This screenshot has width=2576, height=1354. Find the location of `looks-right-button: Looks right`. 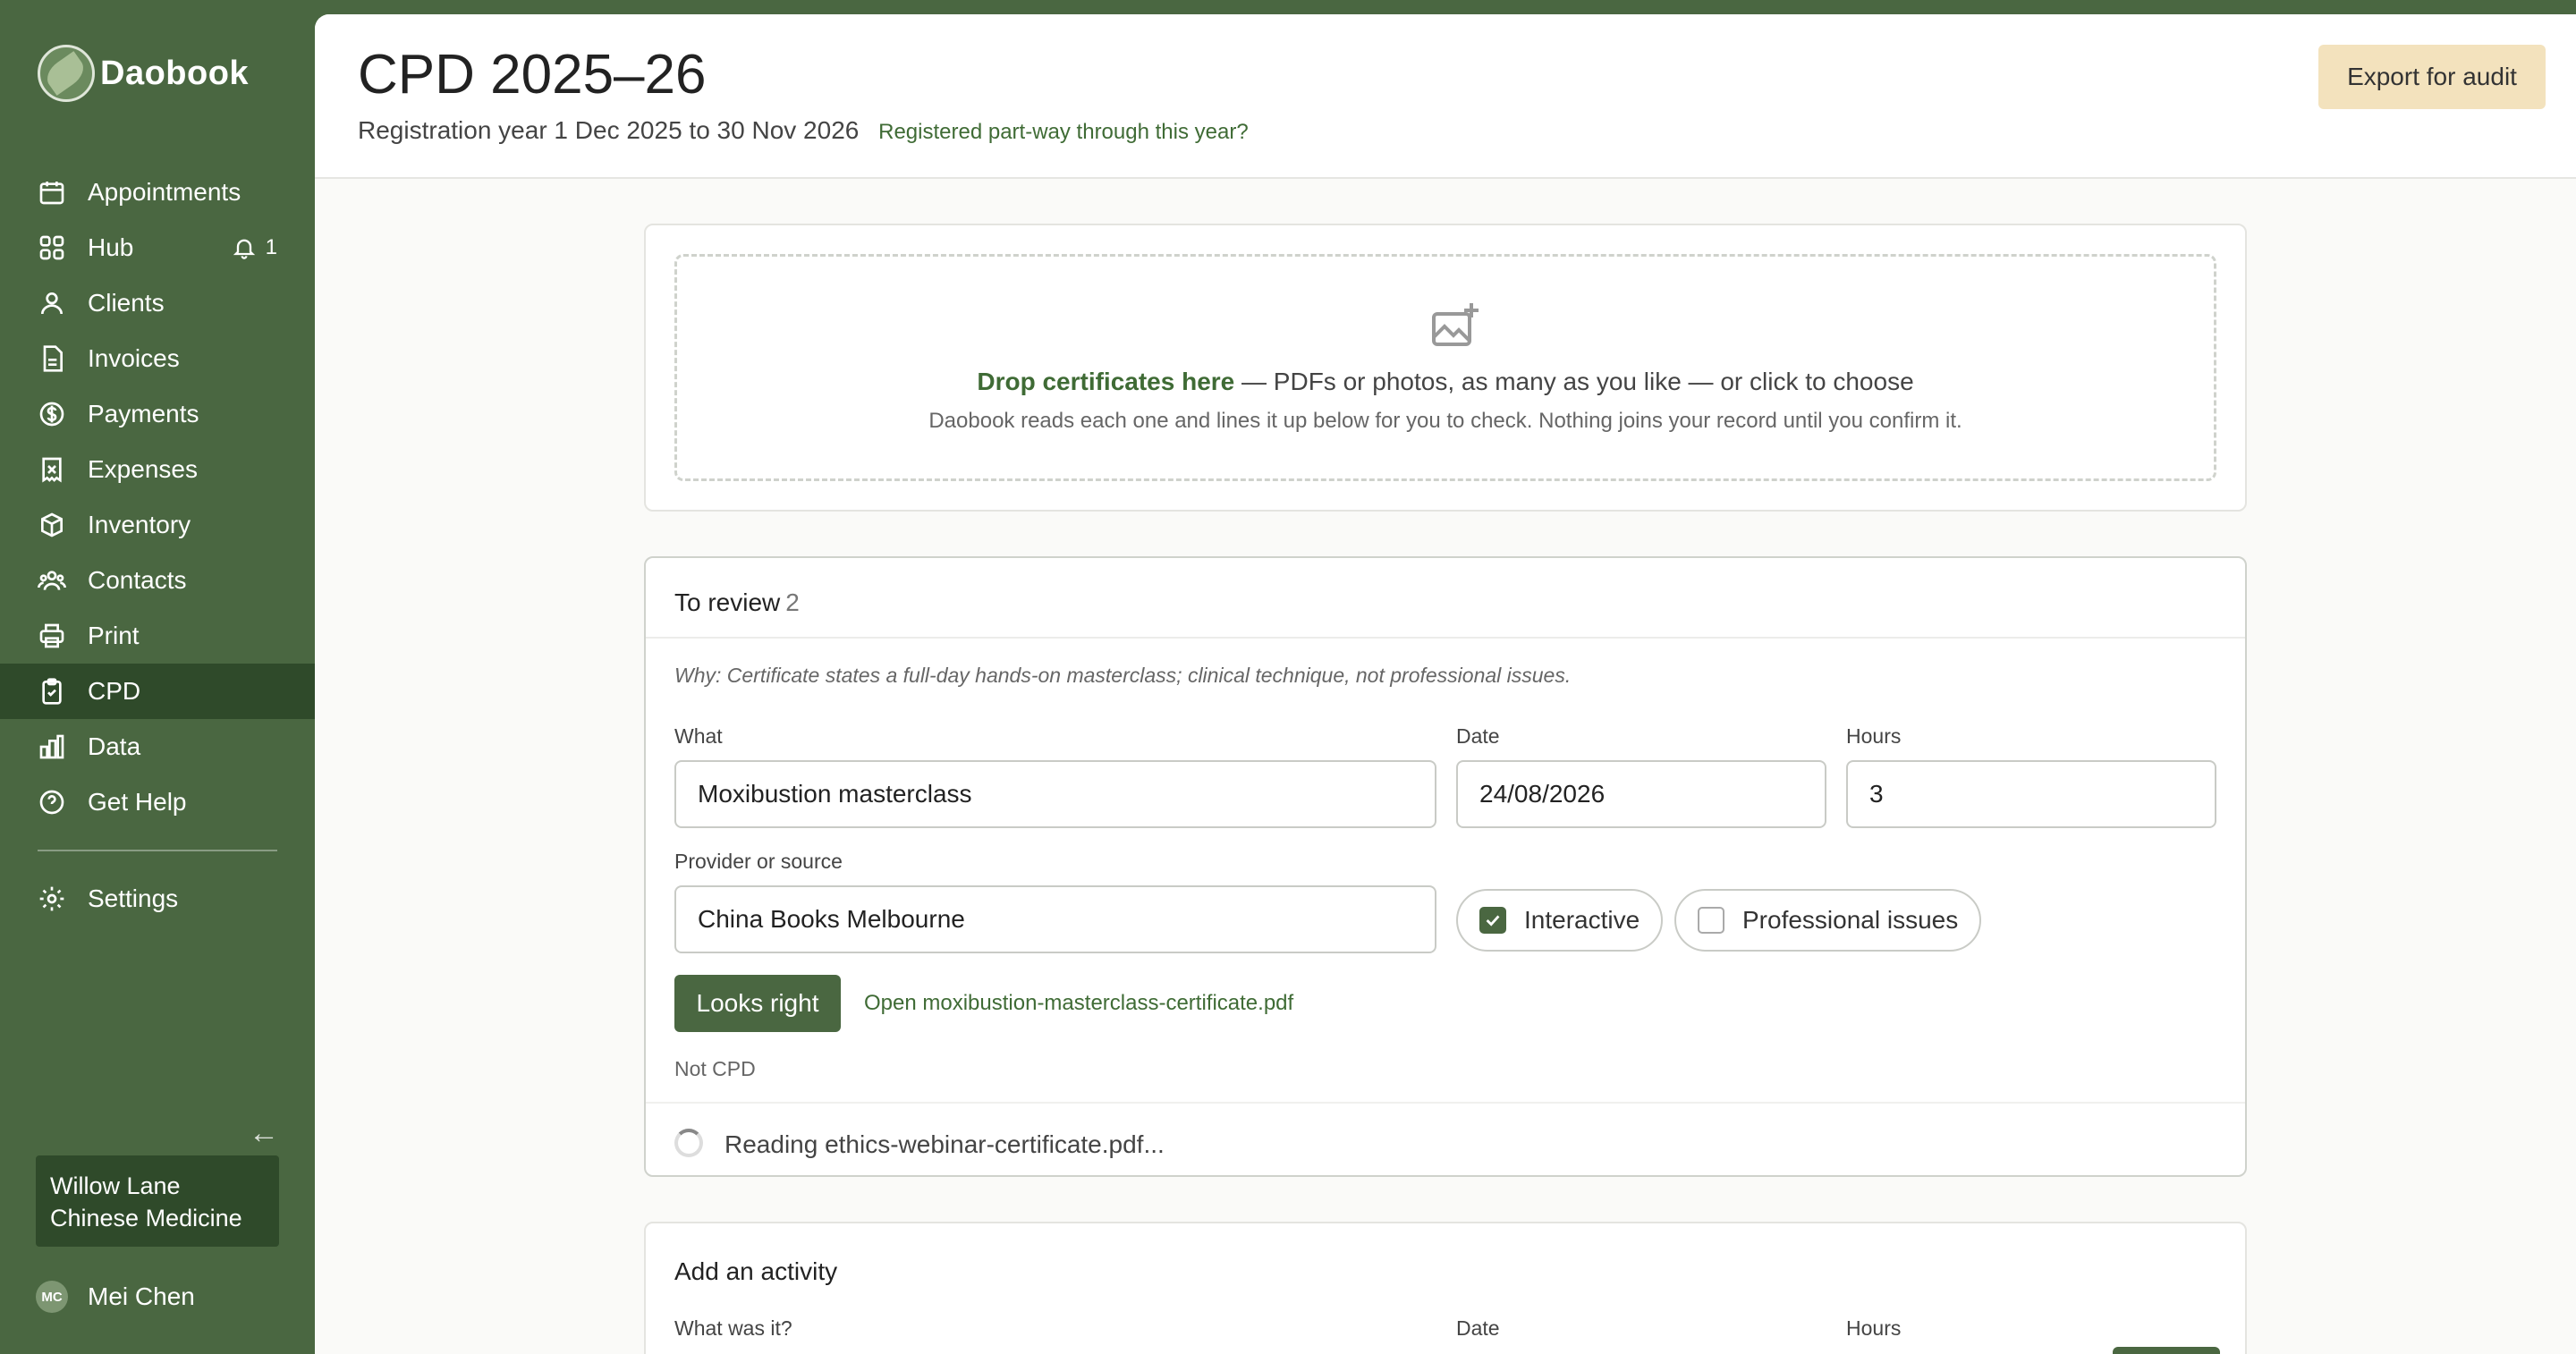

looks-right-button: Looks right is located at coordinates (757, 1004).